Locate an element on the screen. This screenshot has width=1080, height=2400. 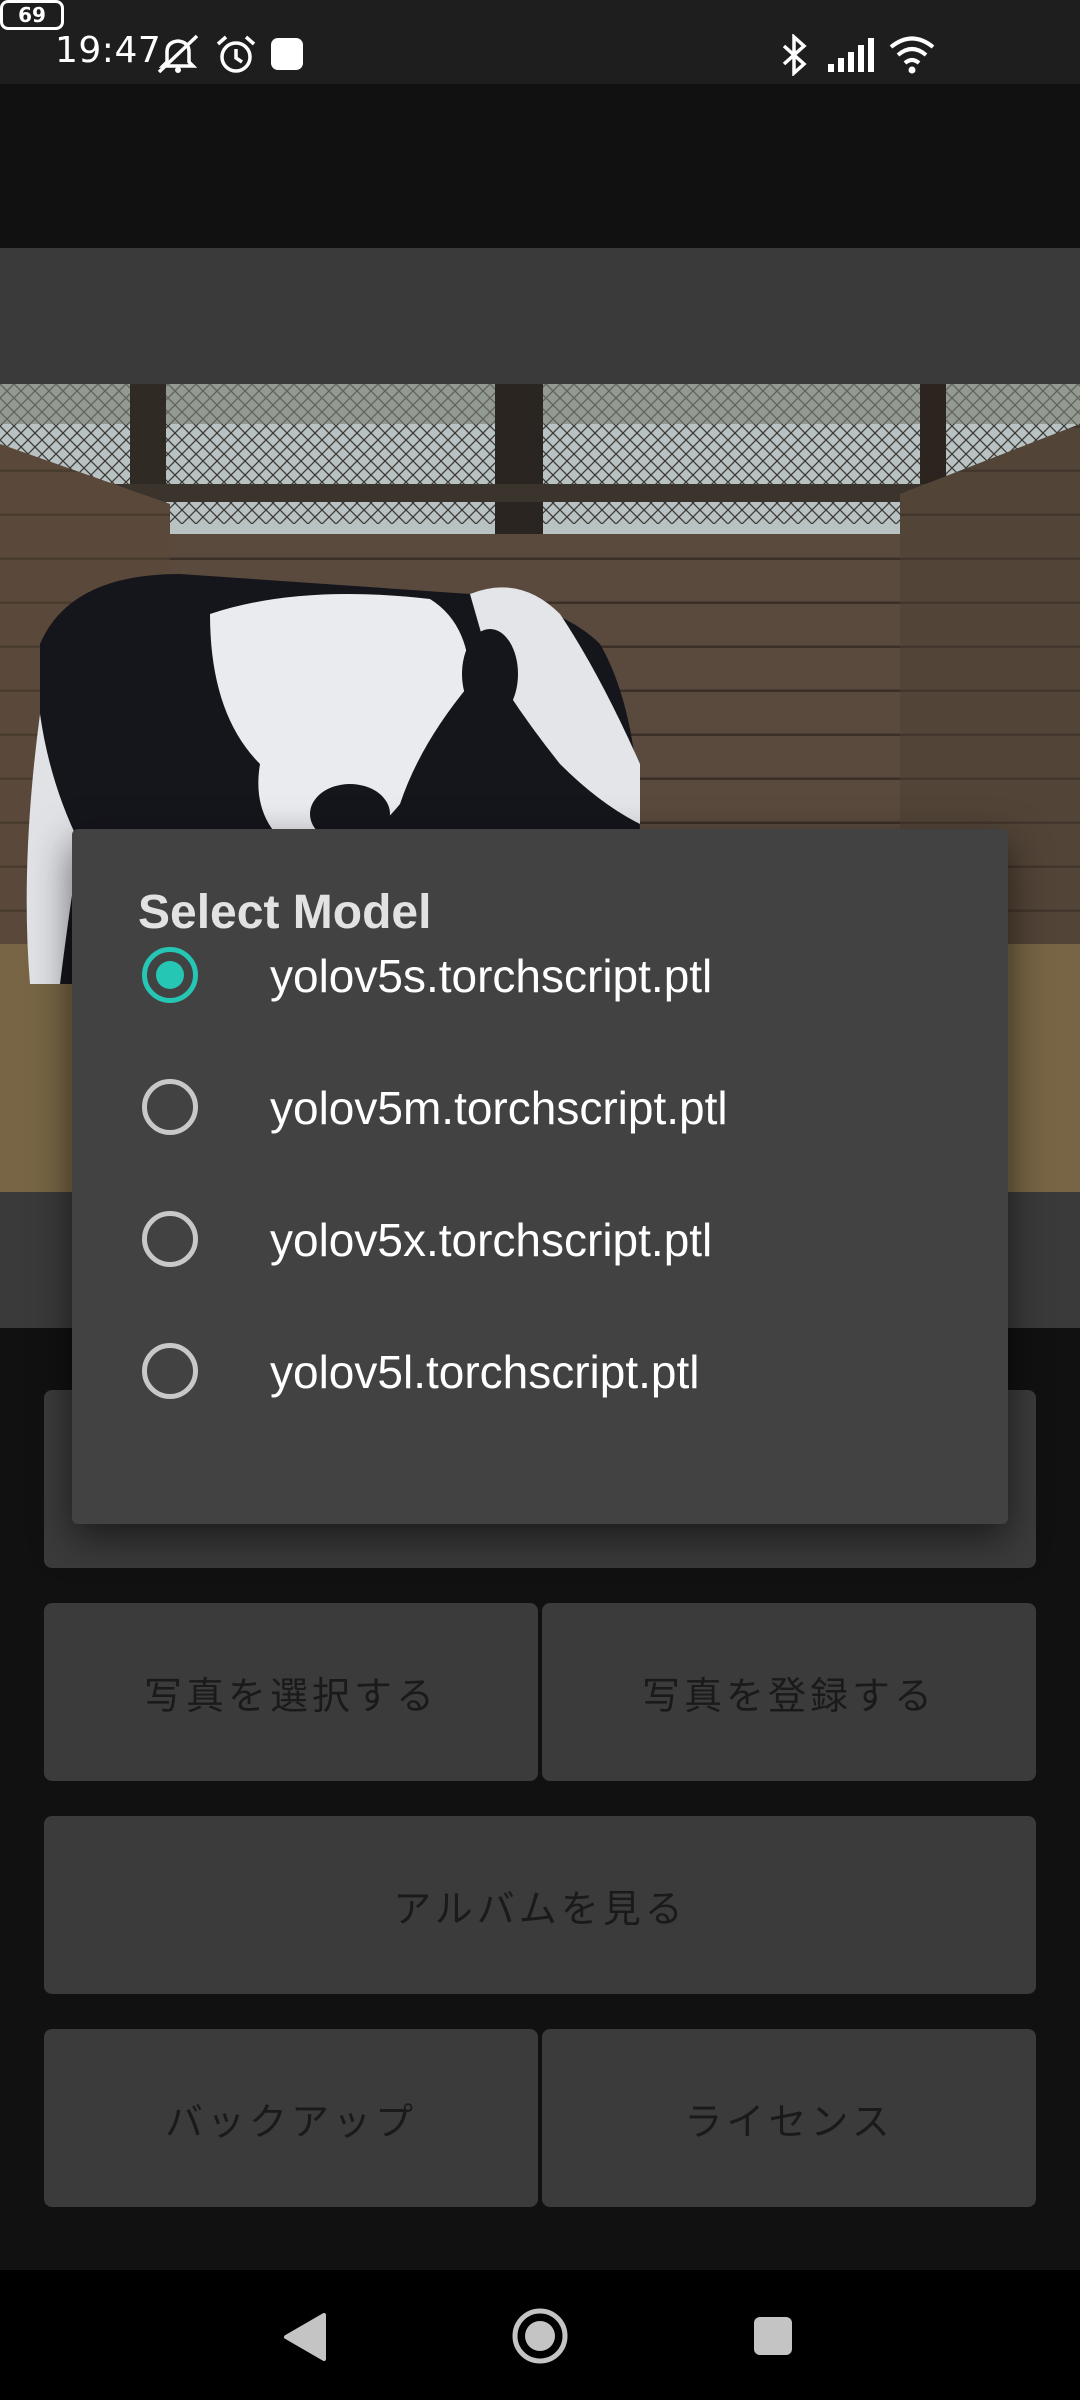
status-bar: 19:47 69 is located at coordinates (540, 42).